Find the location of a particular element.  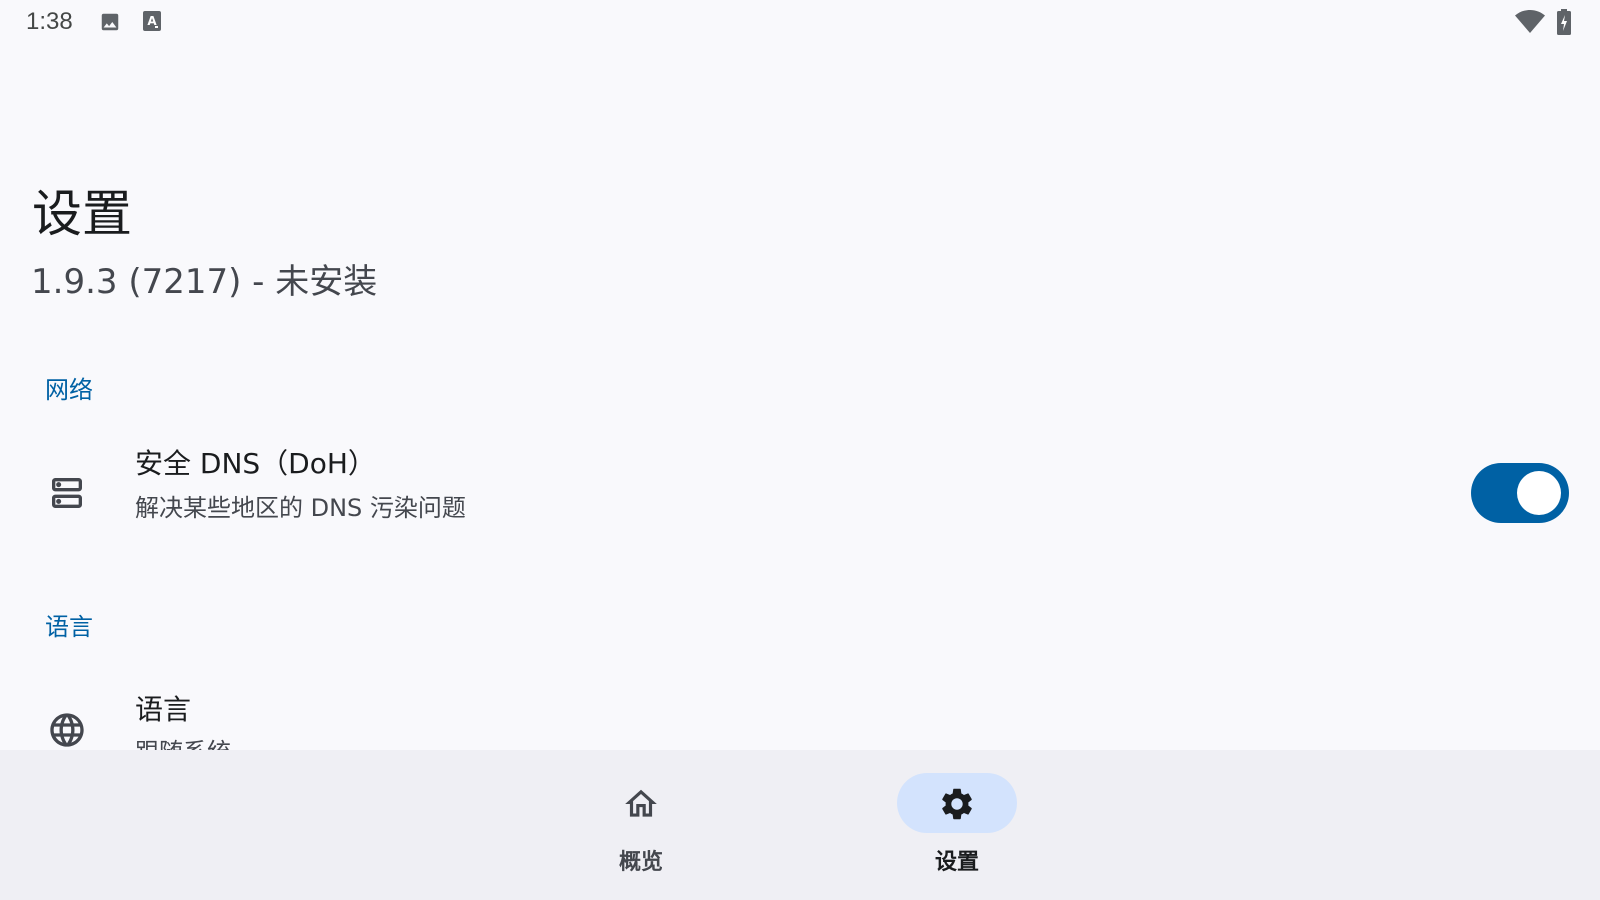

home-icon is located at coordinates (641, 806).